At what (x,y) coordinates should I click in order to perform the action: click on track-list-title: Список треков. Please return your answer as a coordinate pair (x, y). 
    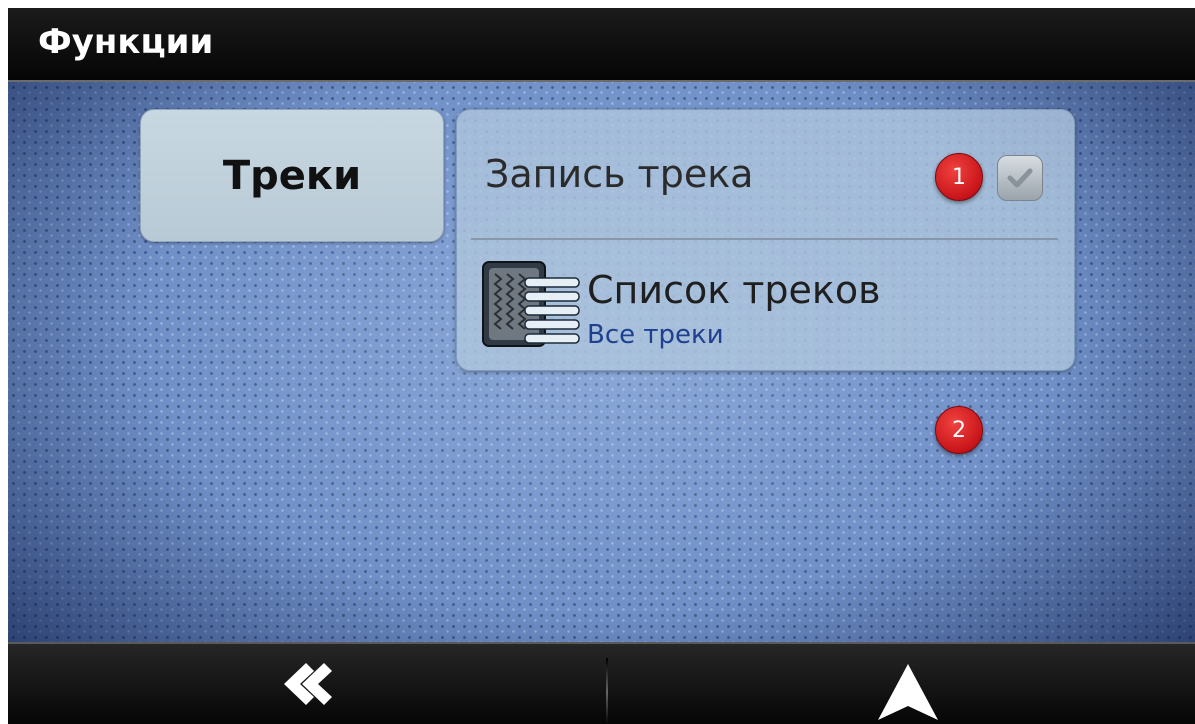
    Looking at the image, I should click on (734, 290).